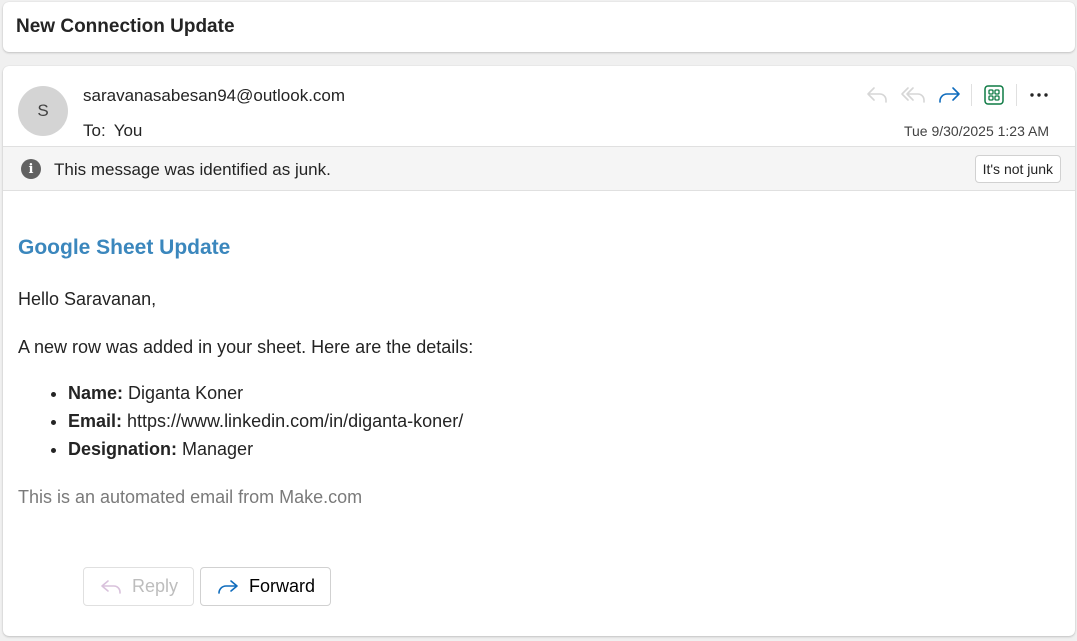  I want to click on detail-key: Name:, so click(96, 393).